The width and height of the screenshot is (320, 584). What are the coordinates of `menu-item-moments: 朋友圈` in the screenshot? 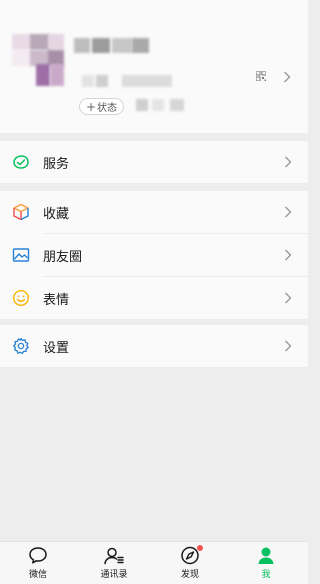 It's located at (154, 255).